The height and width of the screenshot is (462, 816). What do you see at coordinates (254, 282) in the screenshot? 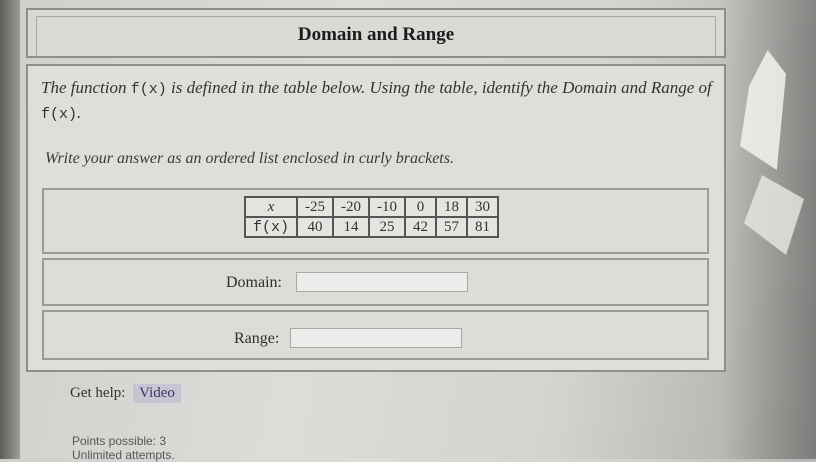
I see `domain-label: Domain:` at bounding box center [254, 282].